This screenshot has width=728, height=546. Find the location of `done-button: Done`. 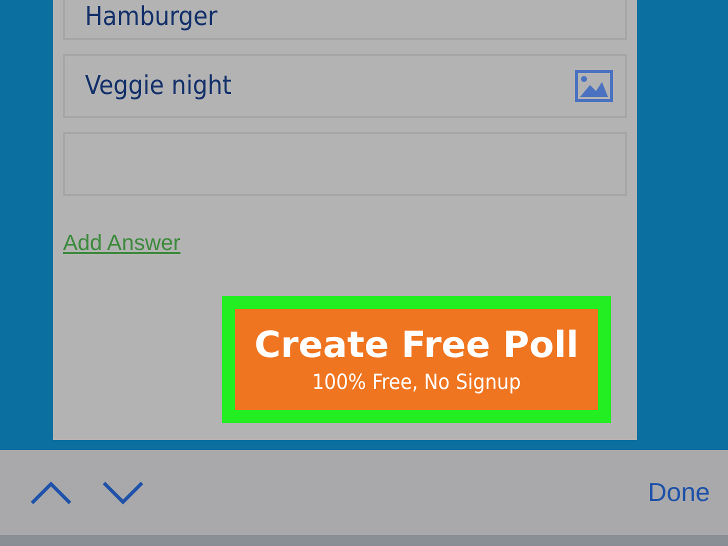

done-button: Done is located at coordinates (679, 492).